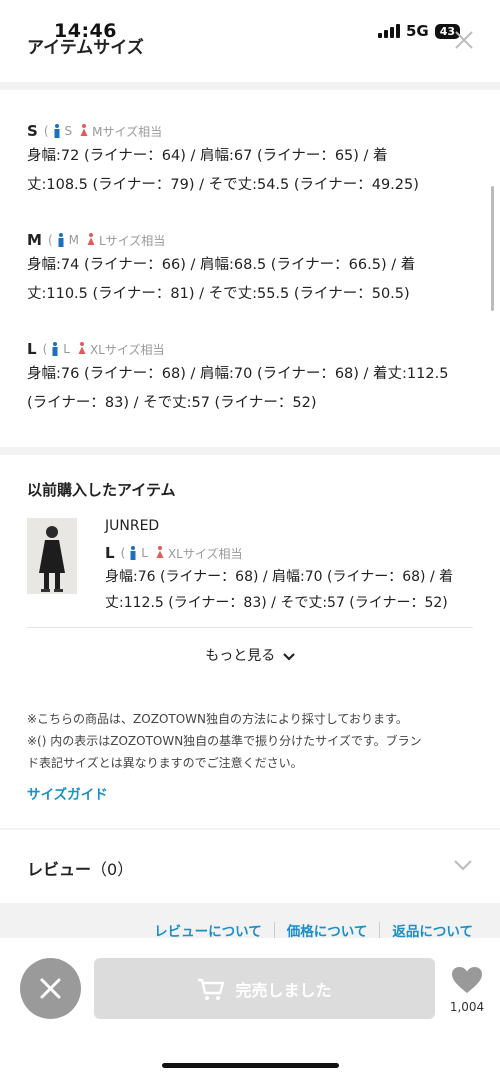  What do you see at coordinates (218, 294) in the screenshot?
I see `size-measure-line: 丈:110.5 (ライナー：81) / そで丈:55.5 (ライナー：50.5)` at bounding box center [218, 294].